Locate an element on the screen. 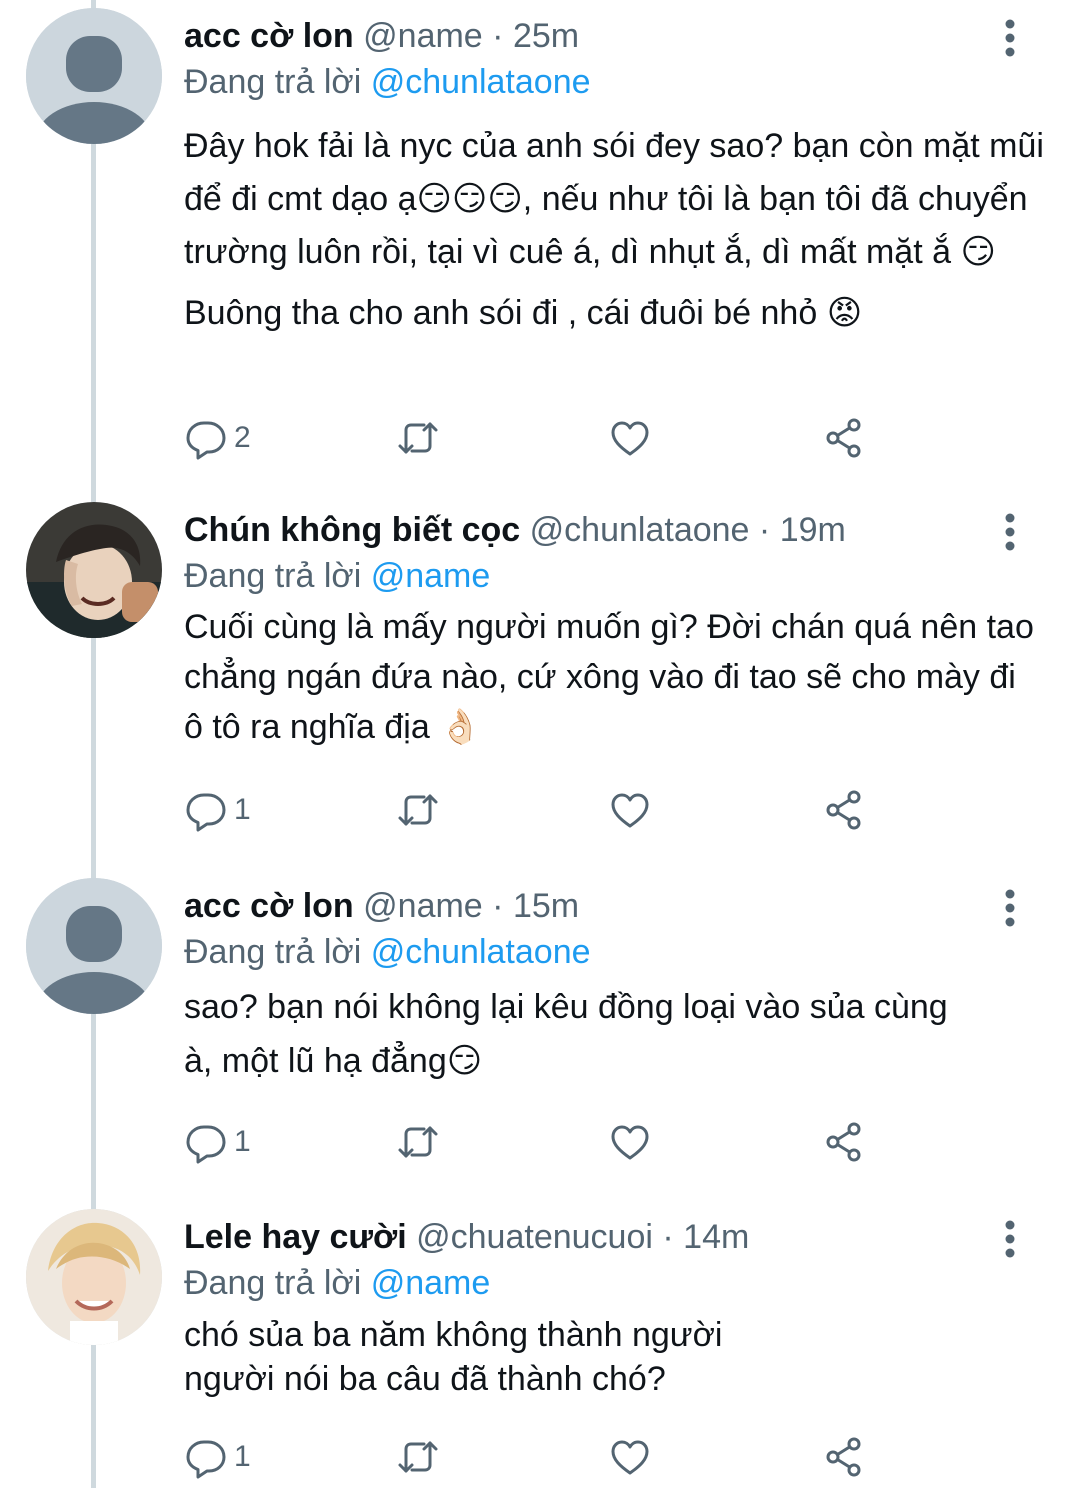 This screenshot has height=1488, width=1080. reply-button: 2 is located at coordinates (217, 438).